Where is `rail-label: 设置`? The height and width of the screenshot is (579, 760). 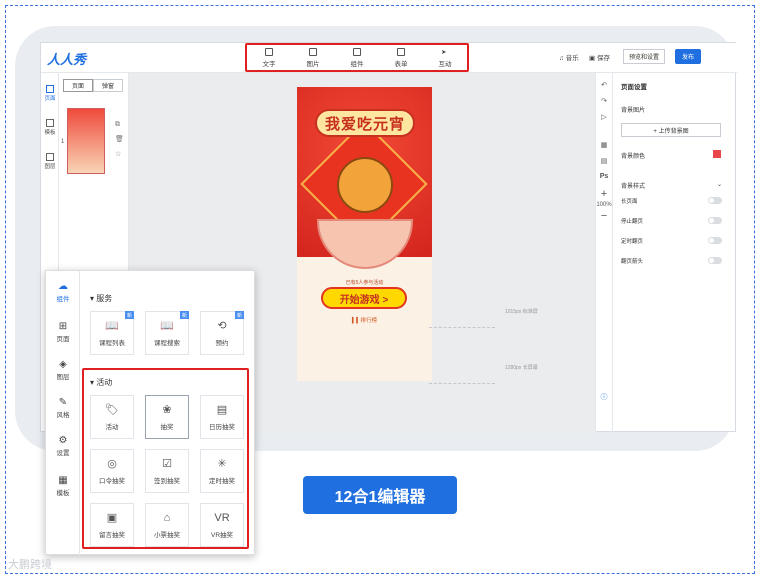 rail-label: 设置 is located at coordinates (63, 453).